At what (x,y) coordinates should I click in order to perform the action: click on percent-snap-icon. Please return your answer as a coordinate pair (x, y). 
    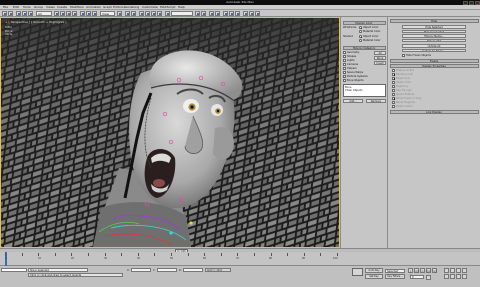
    Looking at the image, I should click on (153, 13).